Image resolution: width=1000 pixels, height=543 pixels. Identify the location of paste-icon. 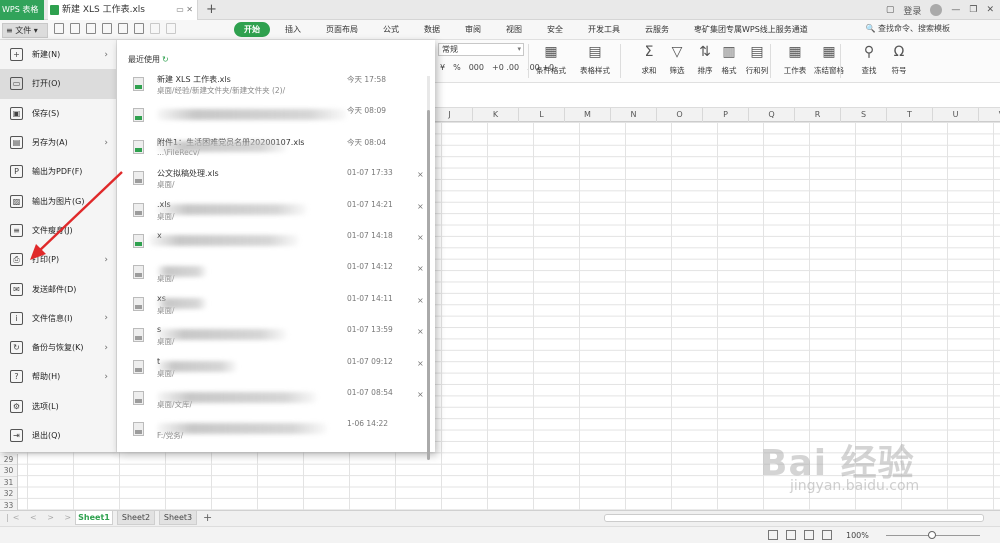
(139, 28).